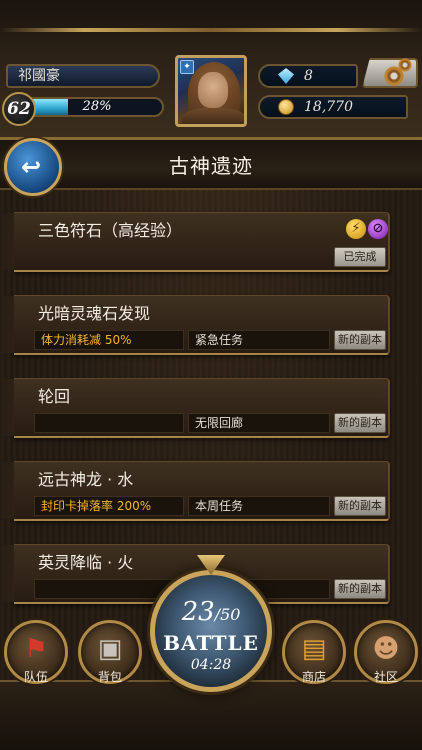 The image size is (422, 750). What do you see at coordinates (211, 665) in the screenshot?
I see `stamina-timer: 04:28` at bounding box center [211, 665].